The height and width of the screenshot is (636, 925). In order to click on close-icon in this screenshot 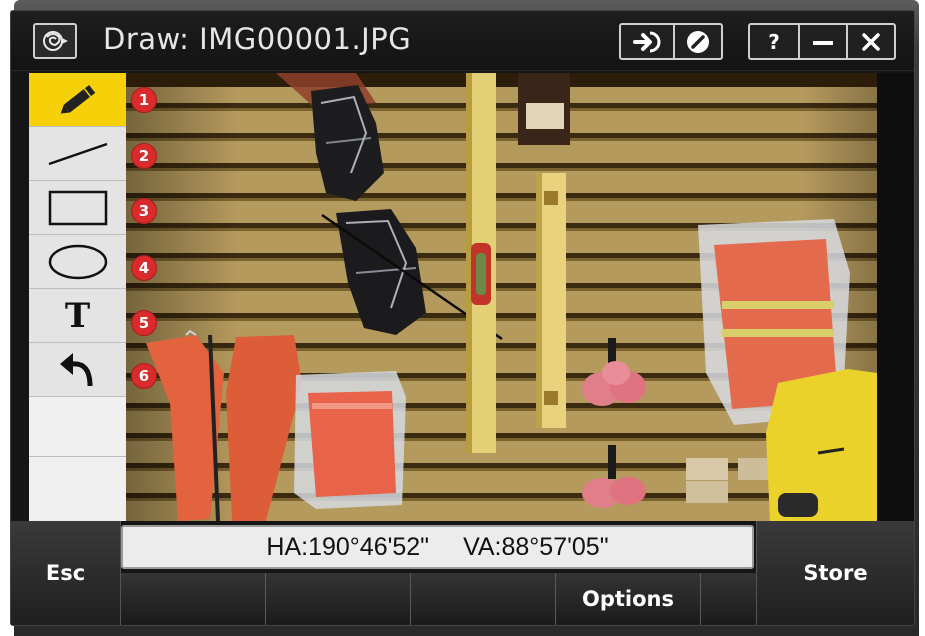, I will do `click(871, 41)`.